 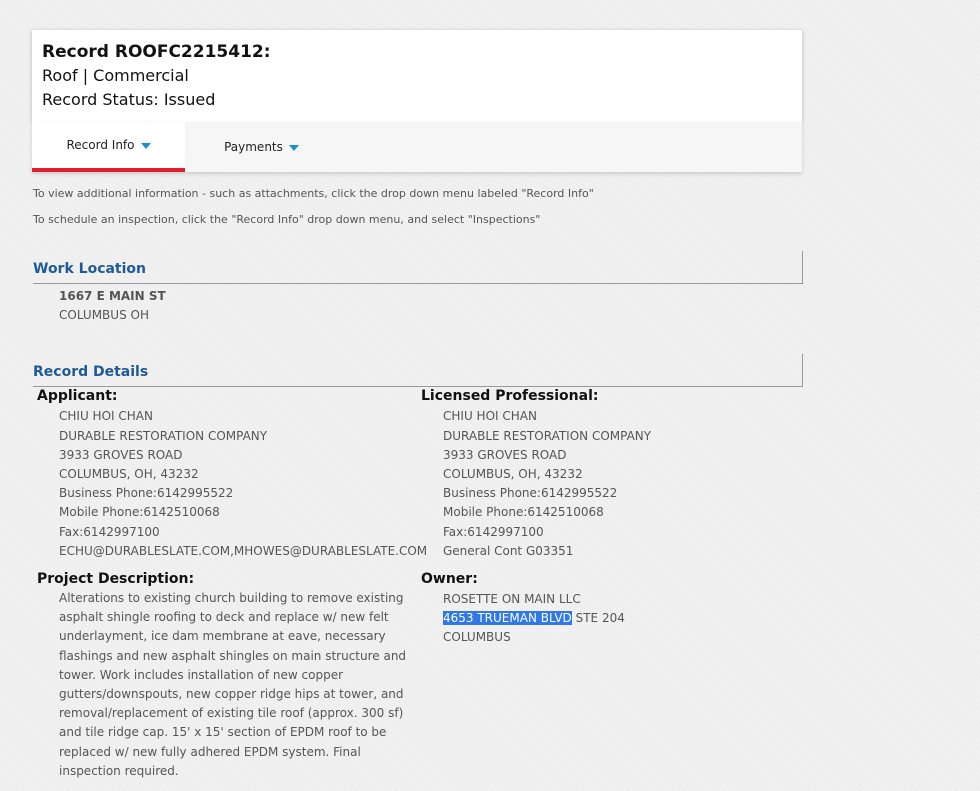 What do you see at coordinates (510, 396) in the screenshot?
I see `licensed-professional-label: Licensed Professional:` at bounding box center [510, 396].